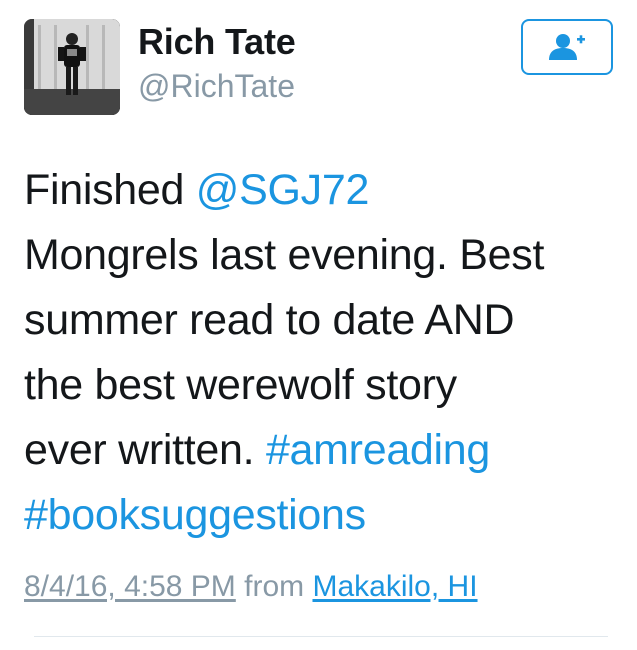 The image size is (637, 650). I want to click on hashtag-link: #amreading, so click(378, 450).